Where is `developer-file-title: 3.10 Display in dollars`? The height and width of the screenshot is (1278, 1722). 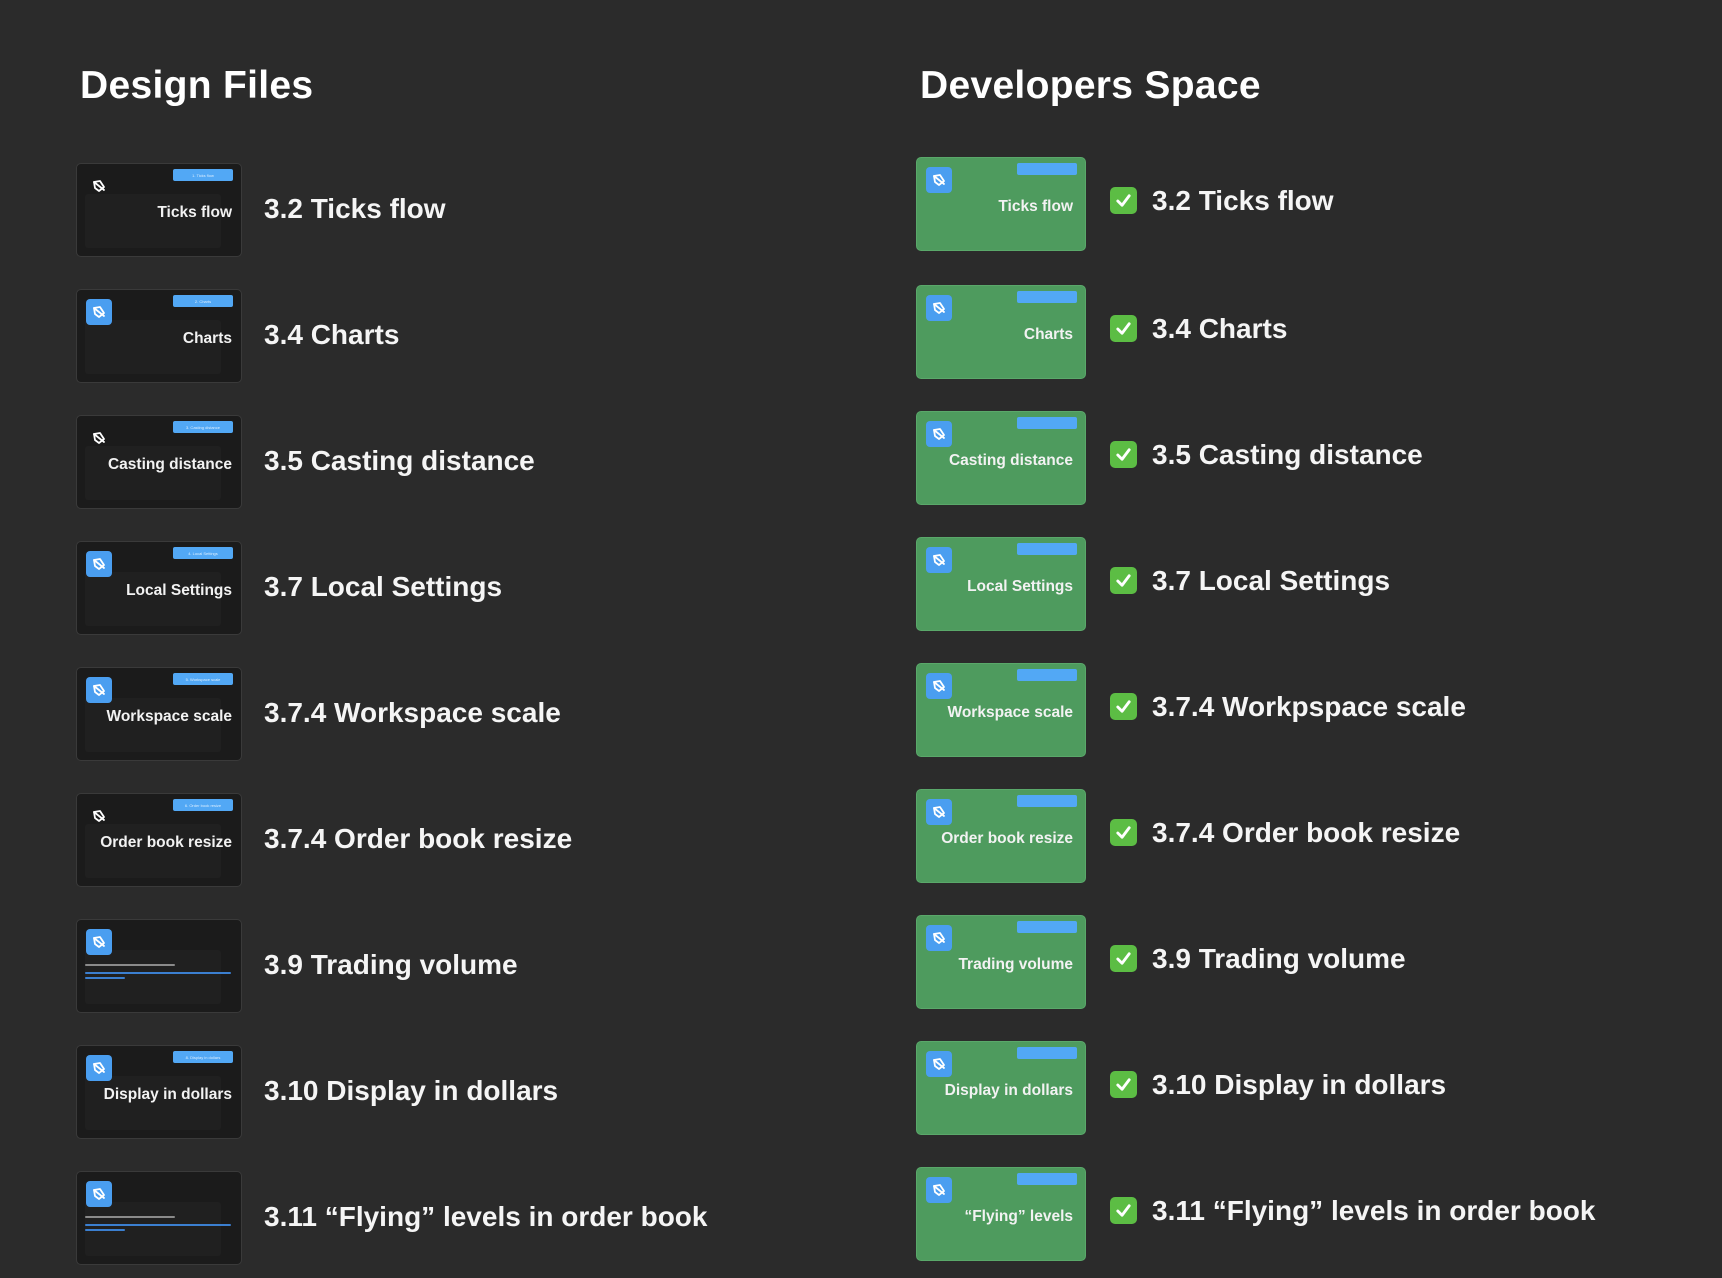
developer-file-title: 3.10 Display in dollars is located at coordinates (1299, 1085).